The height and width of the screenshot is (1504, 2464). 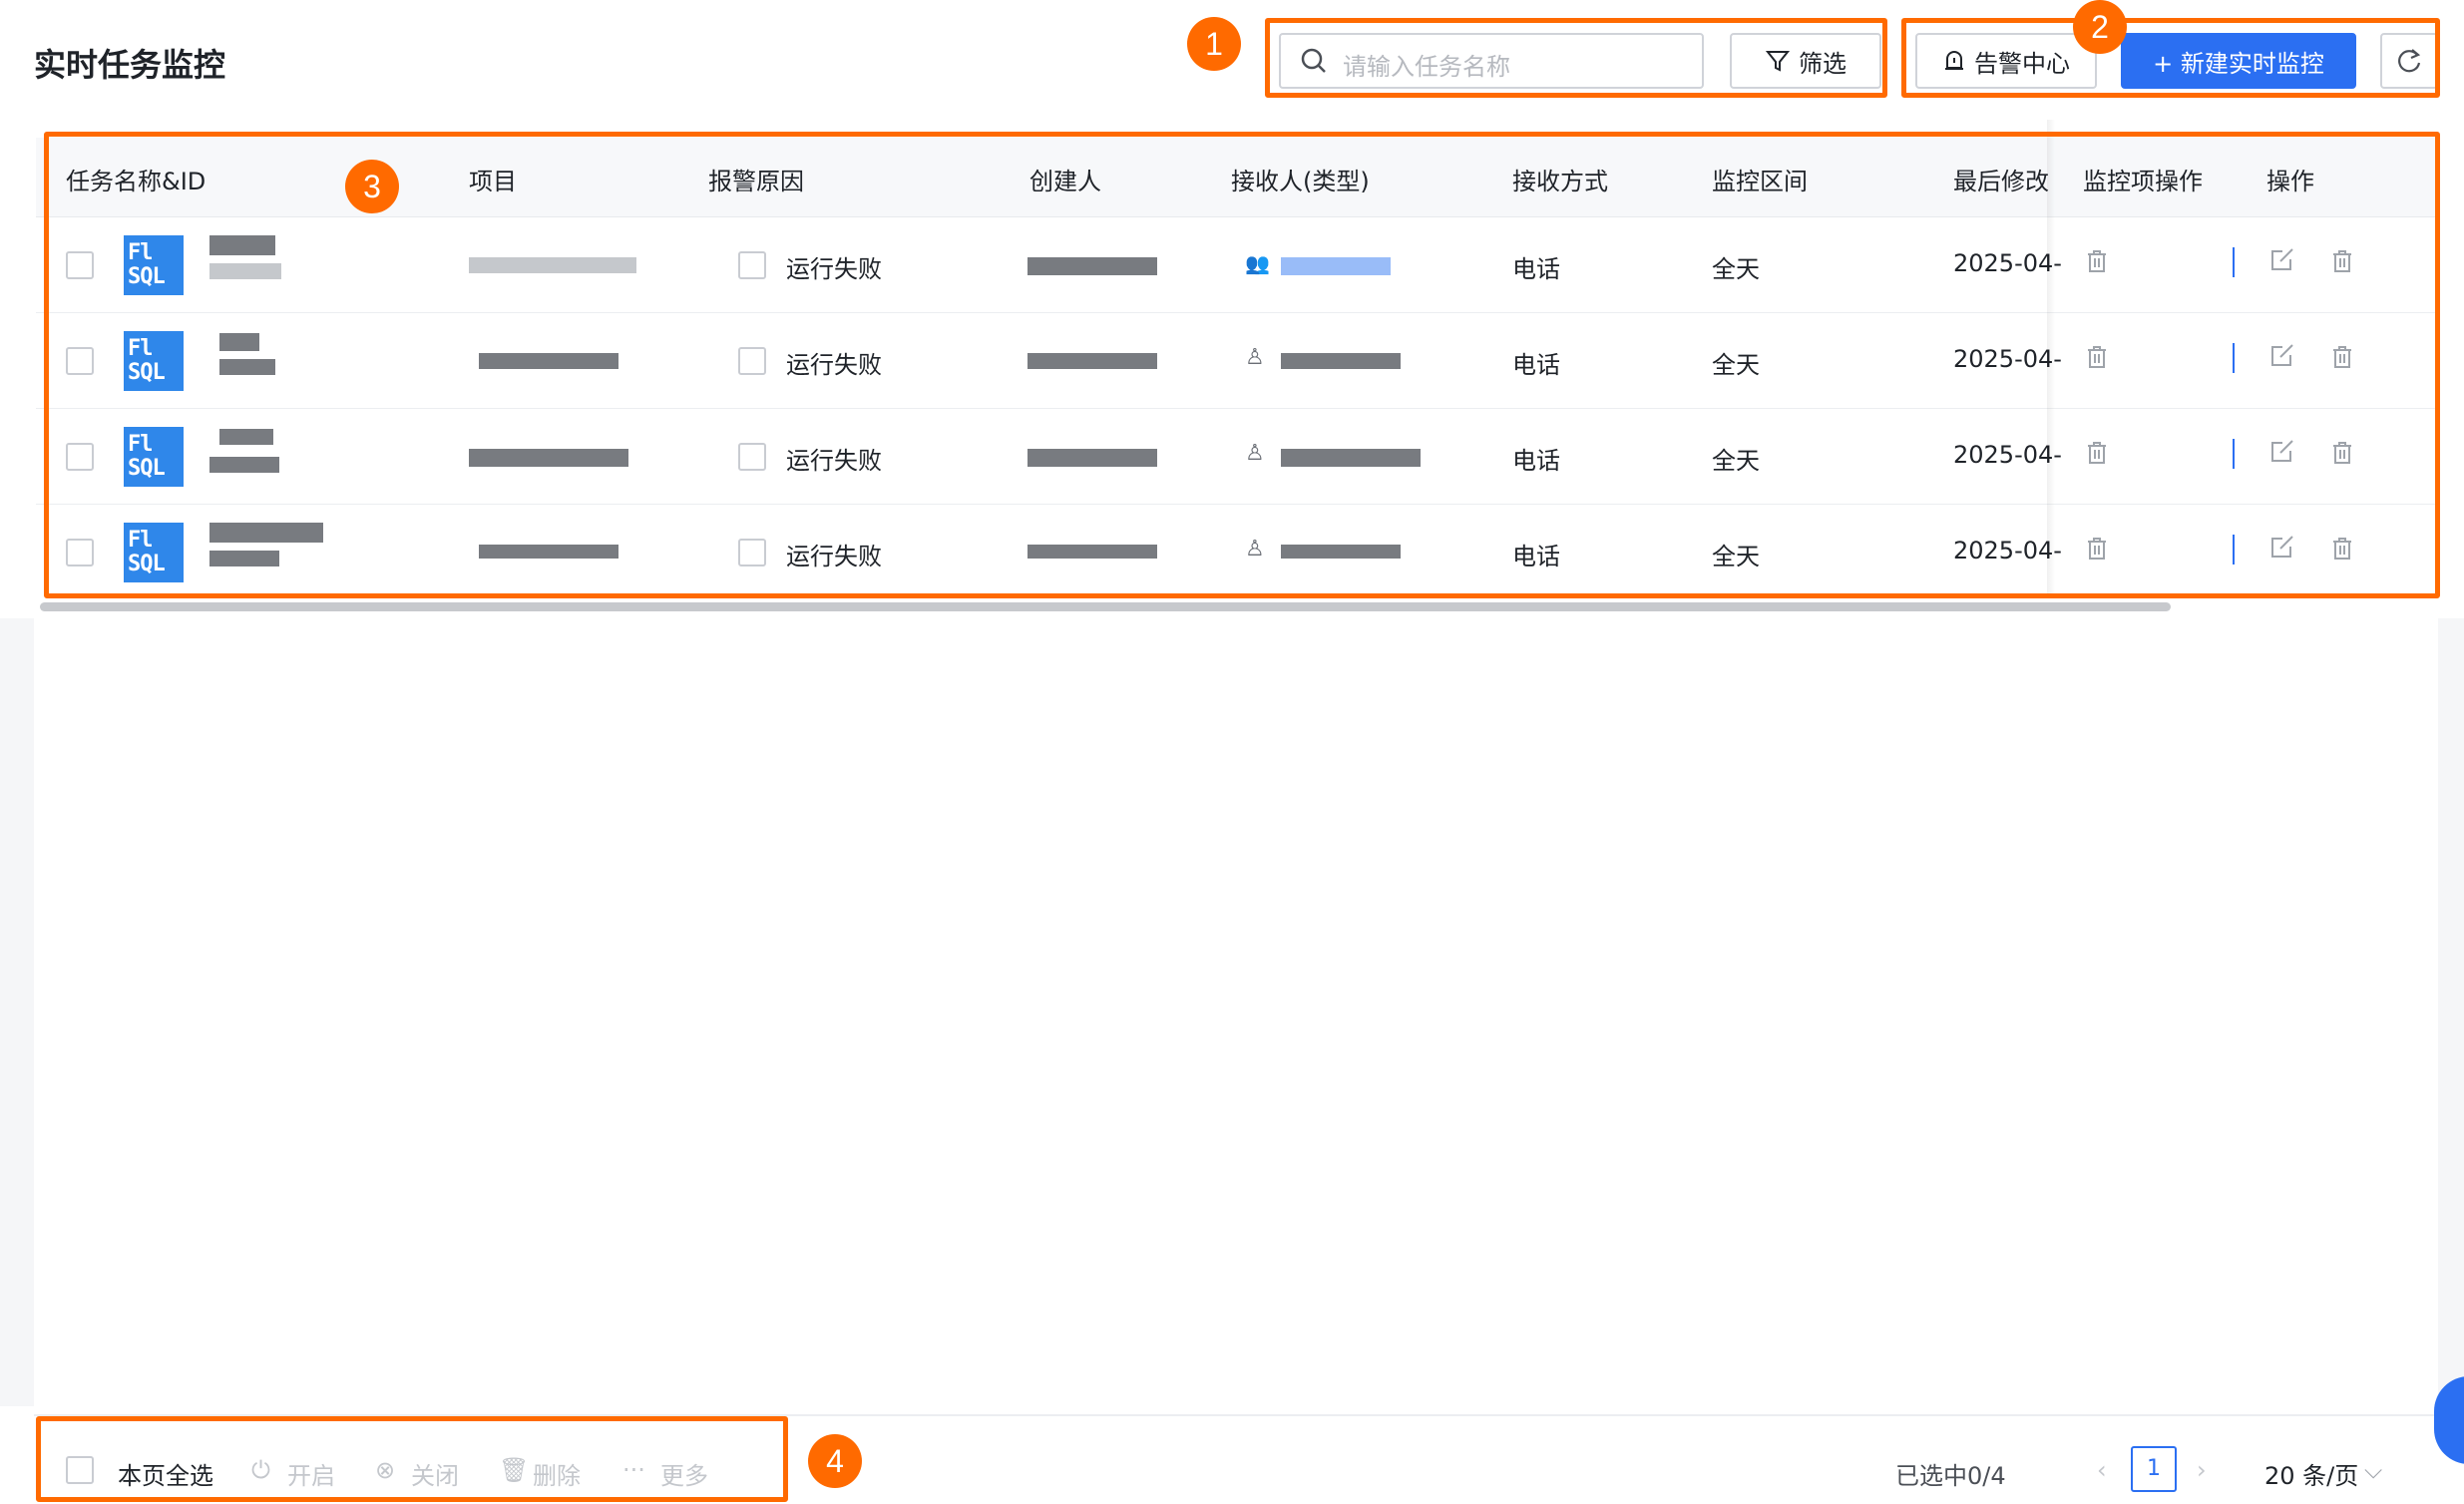 I want to click on page-number-current: 1, so click(x=2154, y=1469).